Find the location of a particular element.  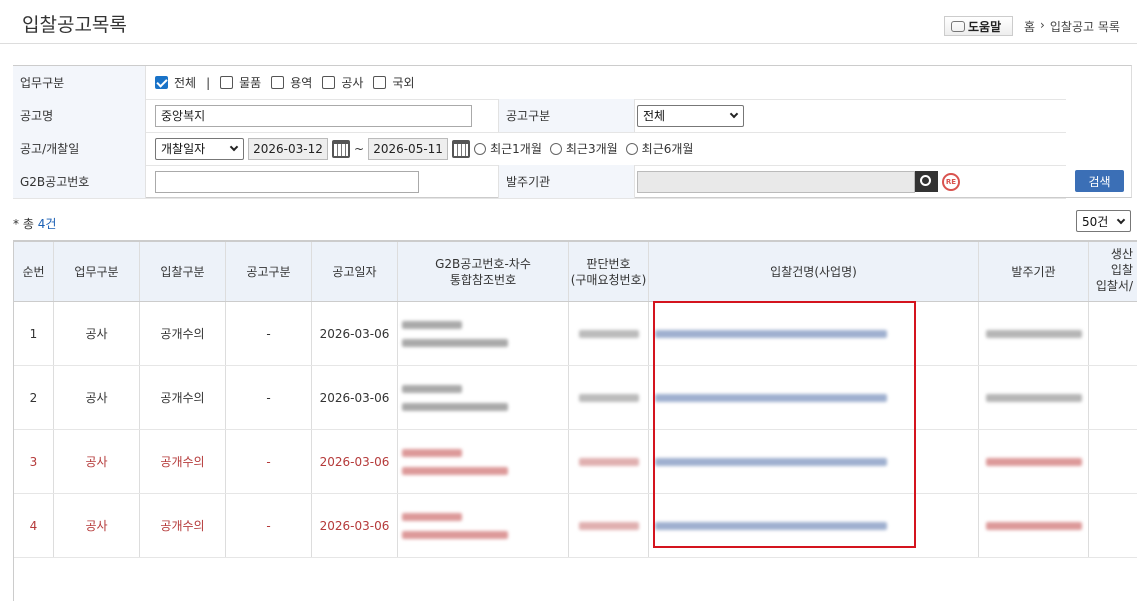

radio-1month-label: 최근1개월 is located at coordinates (516, 149).